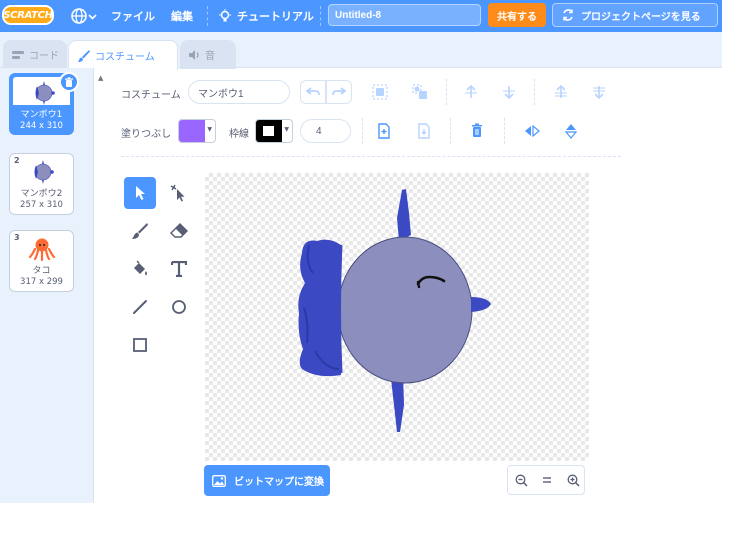  I want to click on outline-color-picker: ▼, so click(274, 131).